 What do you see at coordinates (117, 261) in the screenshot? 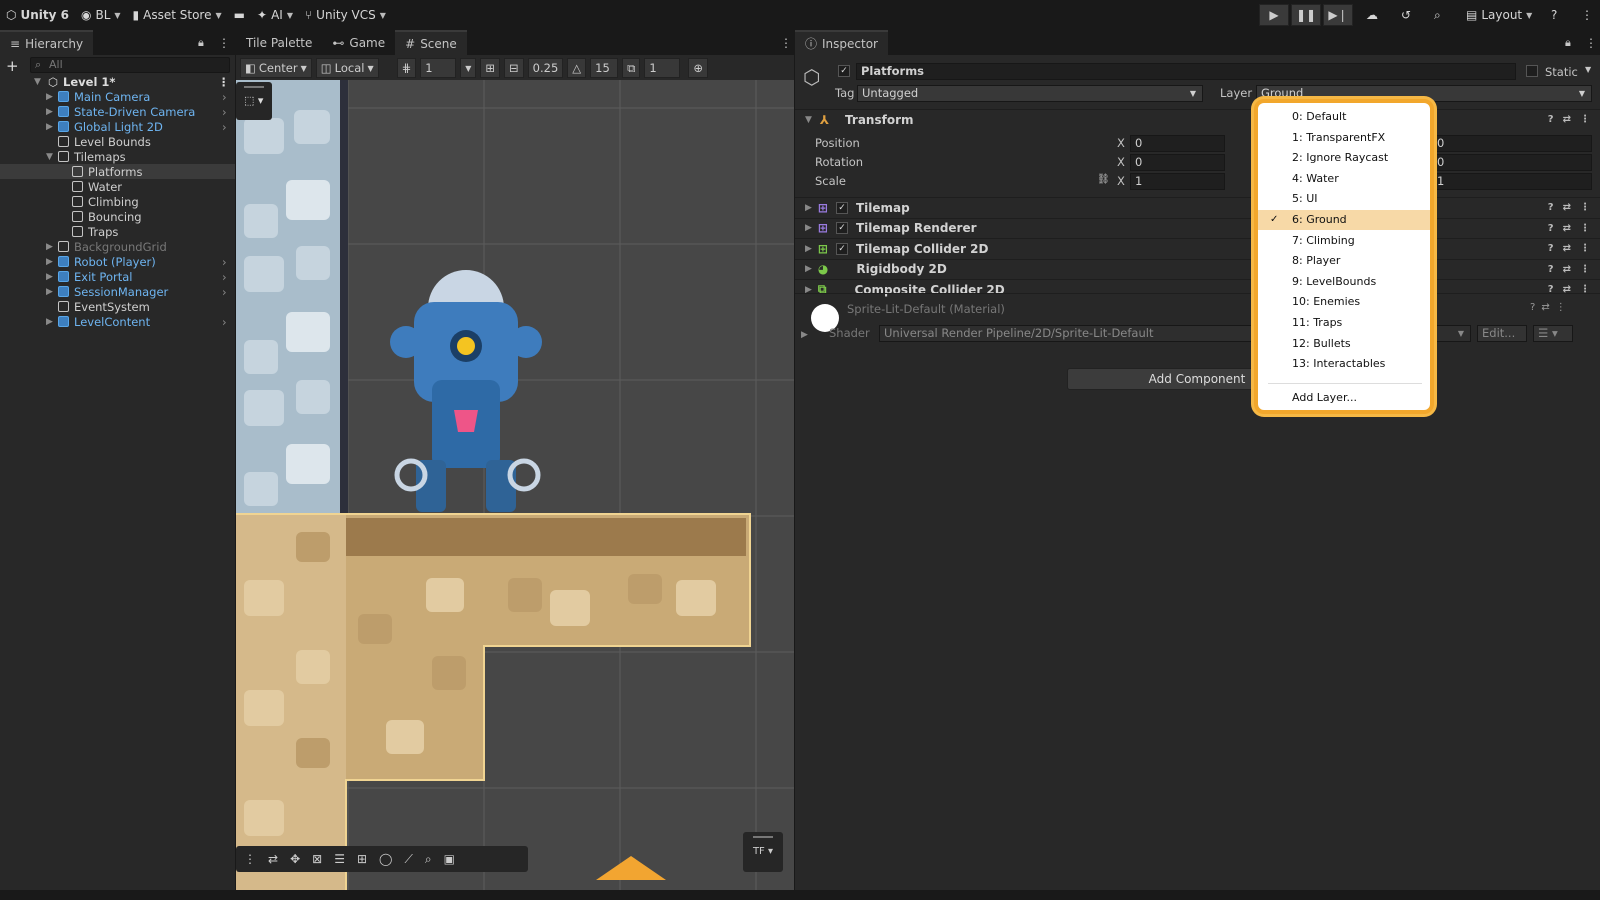
I see `hierarchy-item: ▶ Robot (Player) ›` at bounding box center [117, 261].